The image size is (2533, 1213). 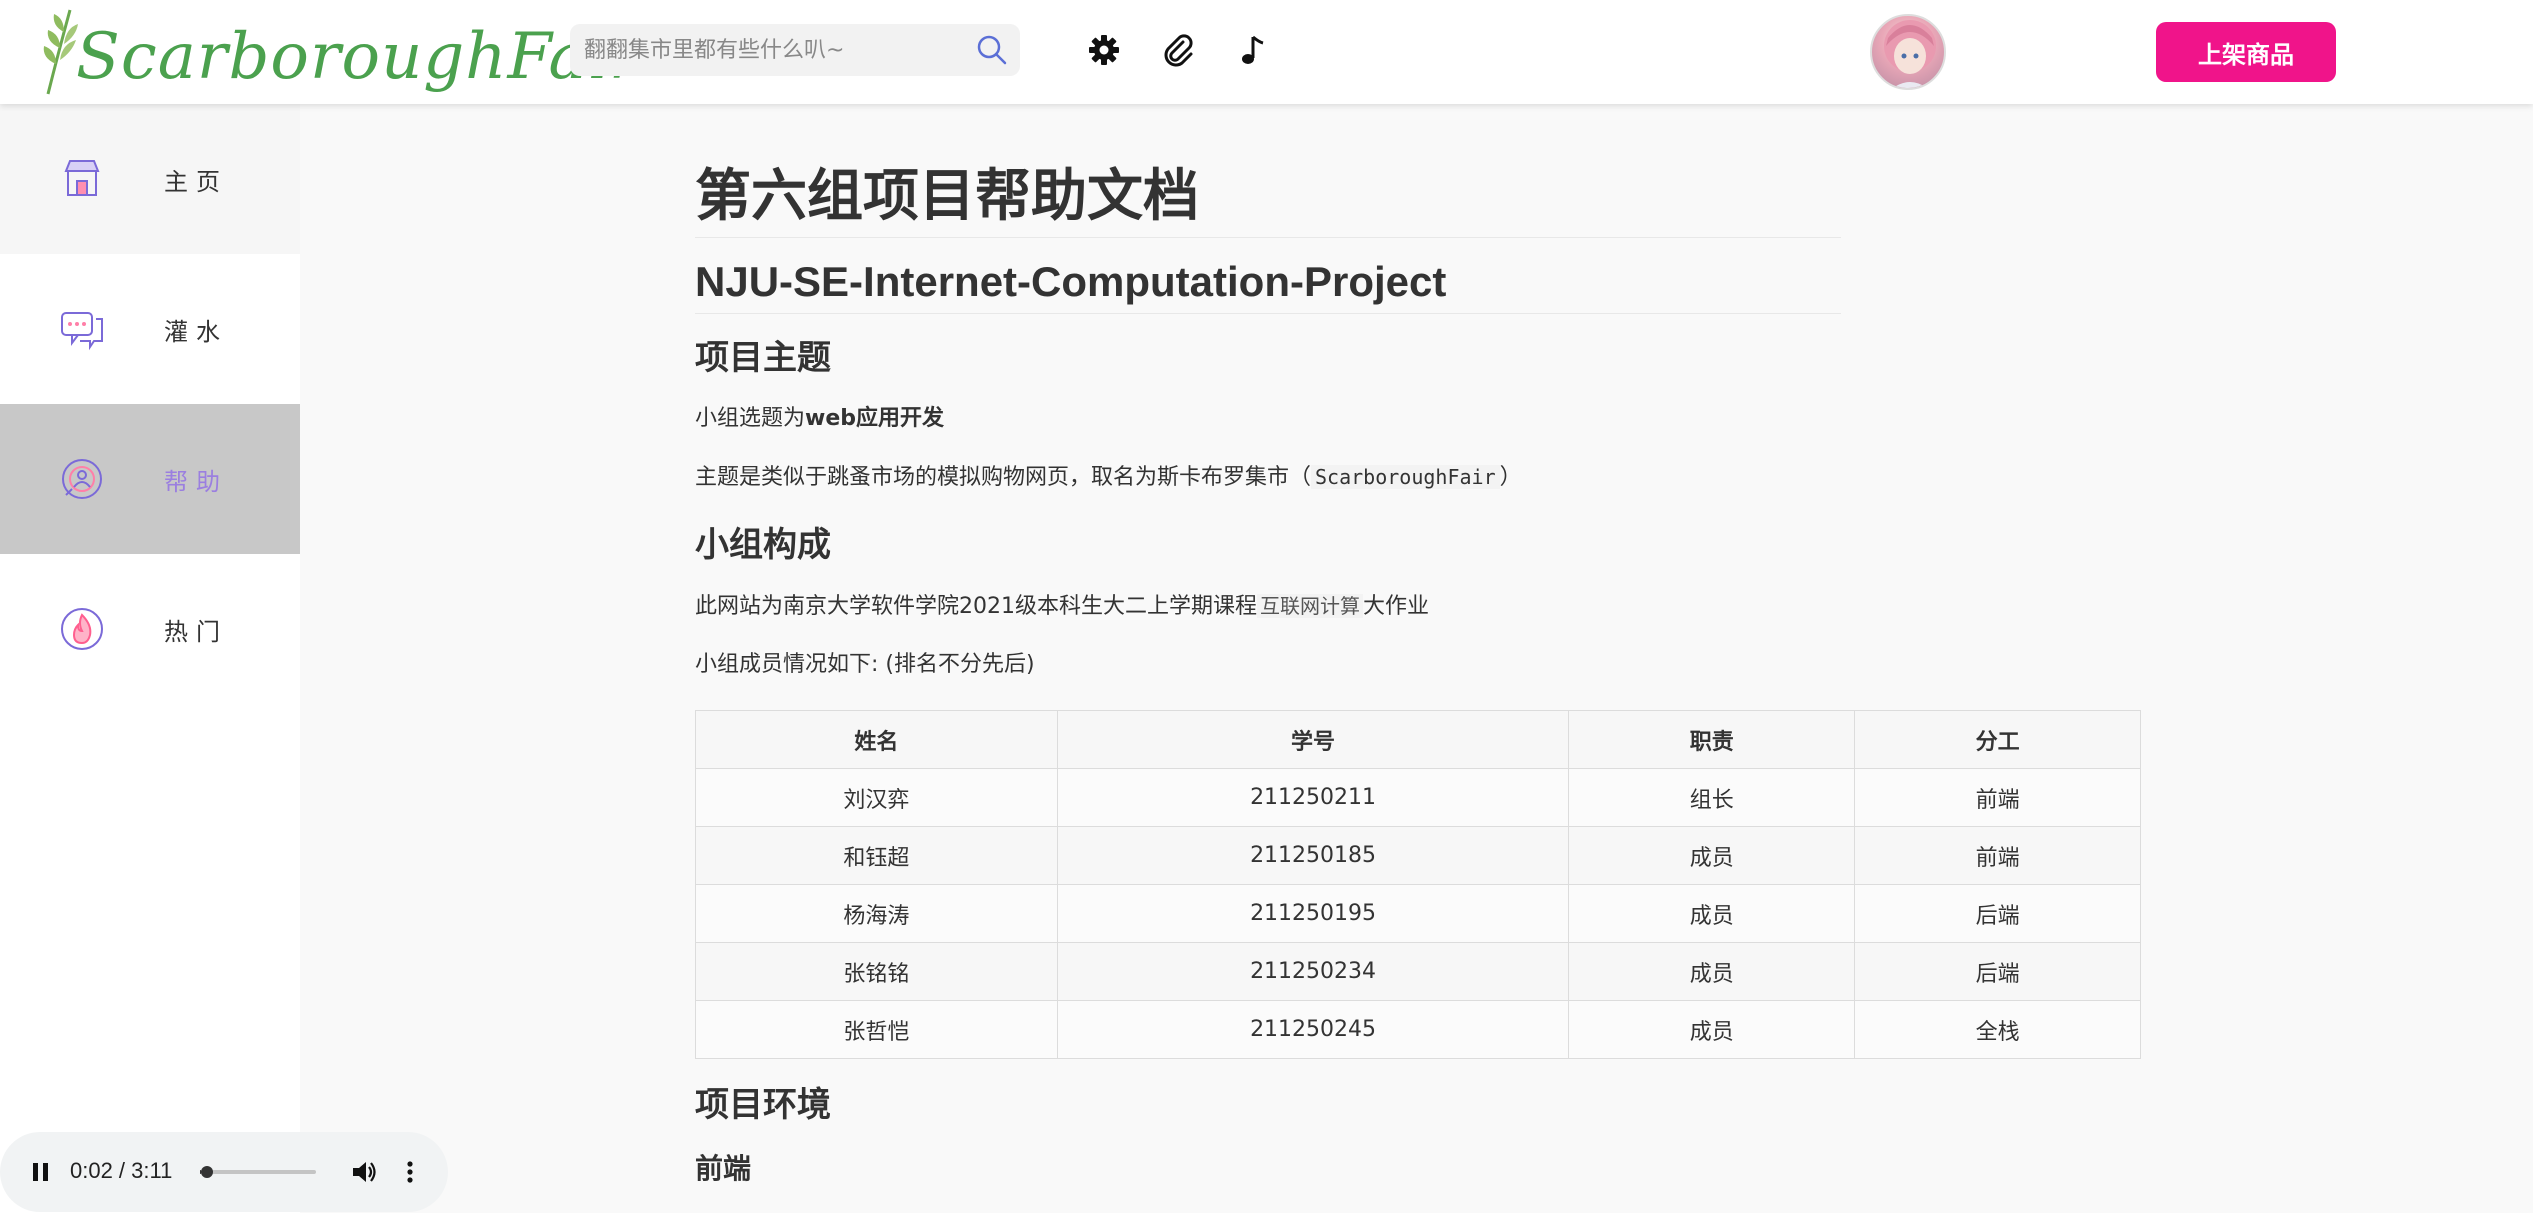 I want to click on table-row: 和钰超 211250185 成员 前端, so click(x=1418, y=855).